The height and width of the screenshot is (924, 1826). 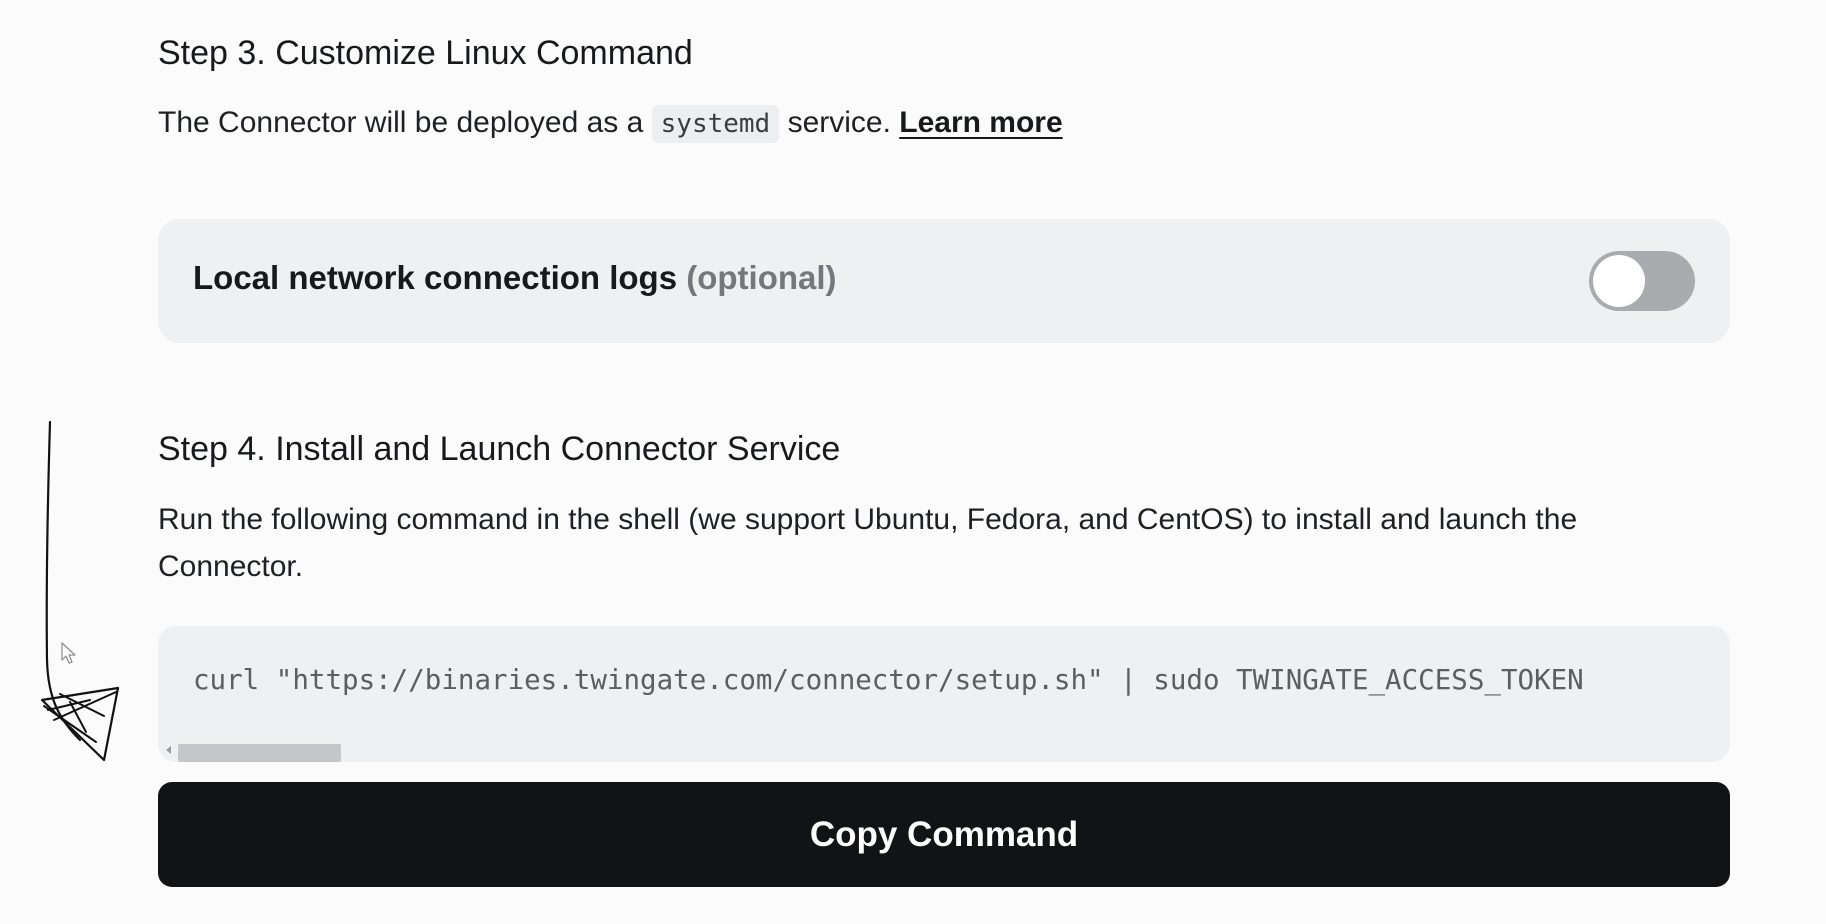 What do you see at coordinates (715, 124) in the screenshot?
I see `systemd-code-term: systemd` at bounding box center [715, 124].